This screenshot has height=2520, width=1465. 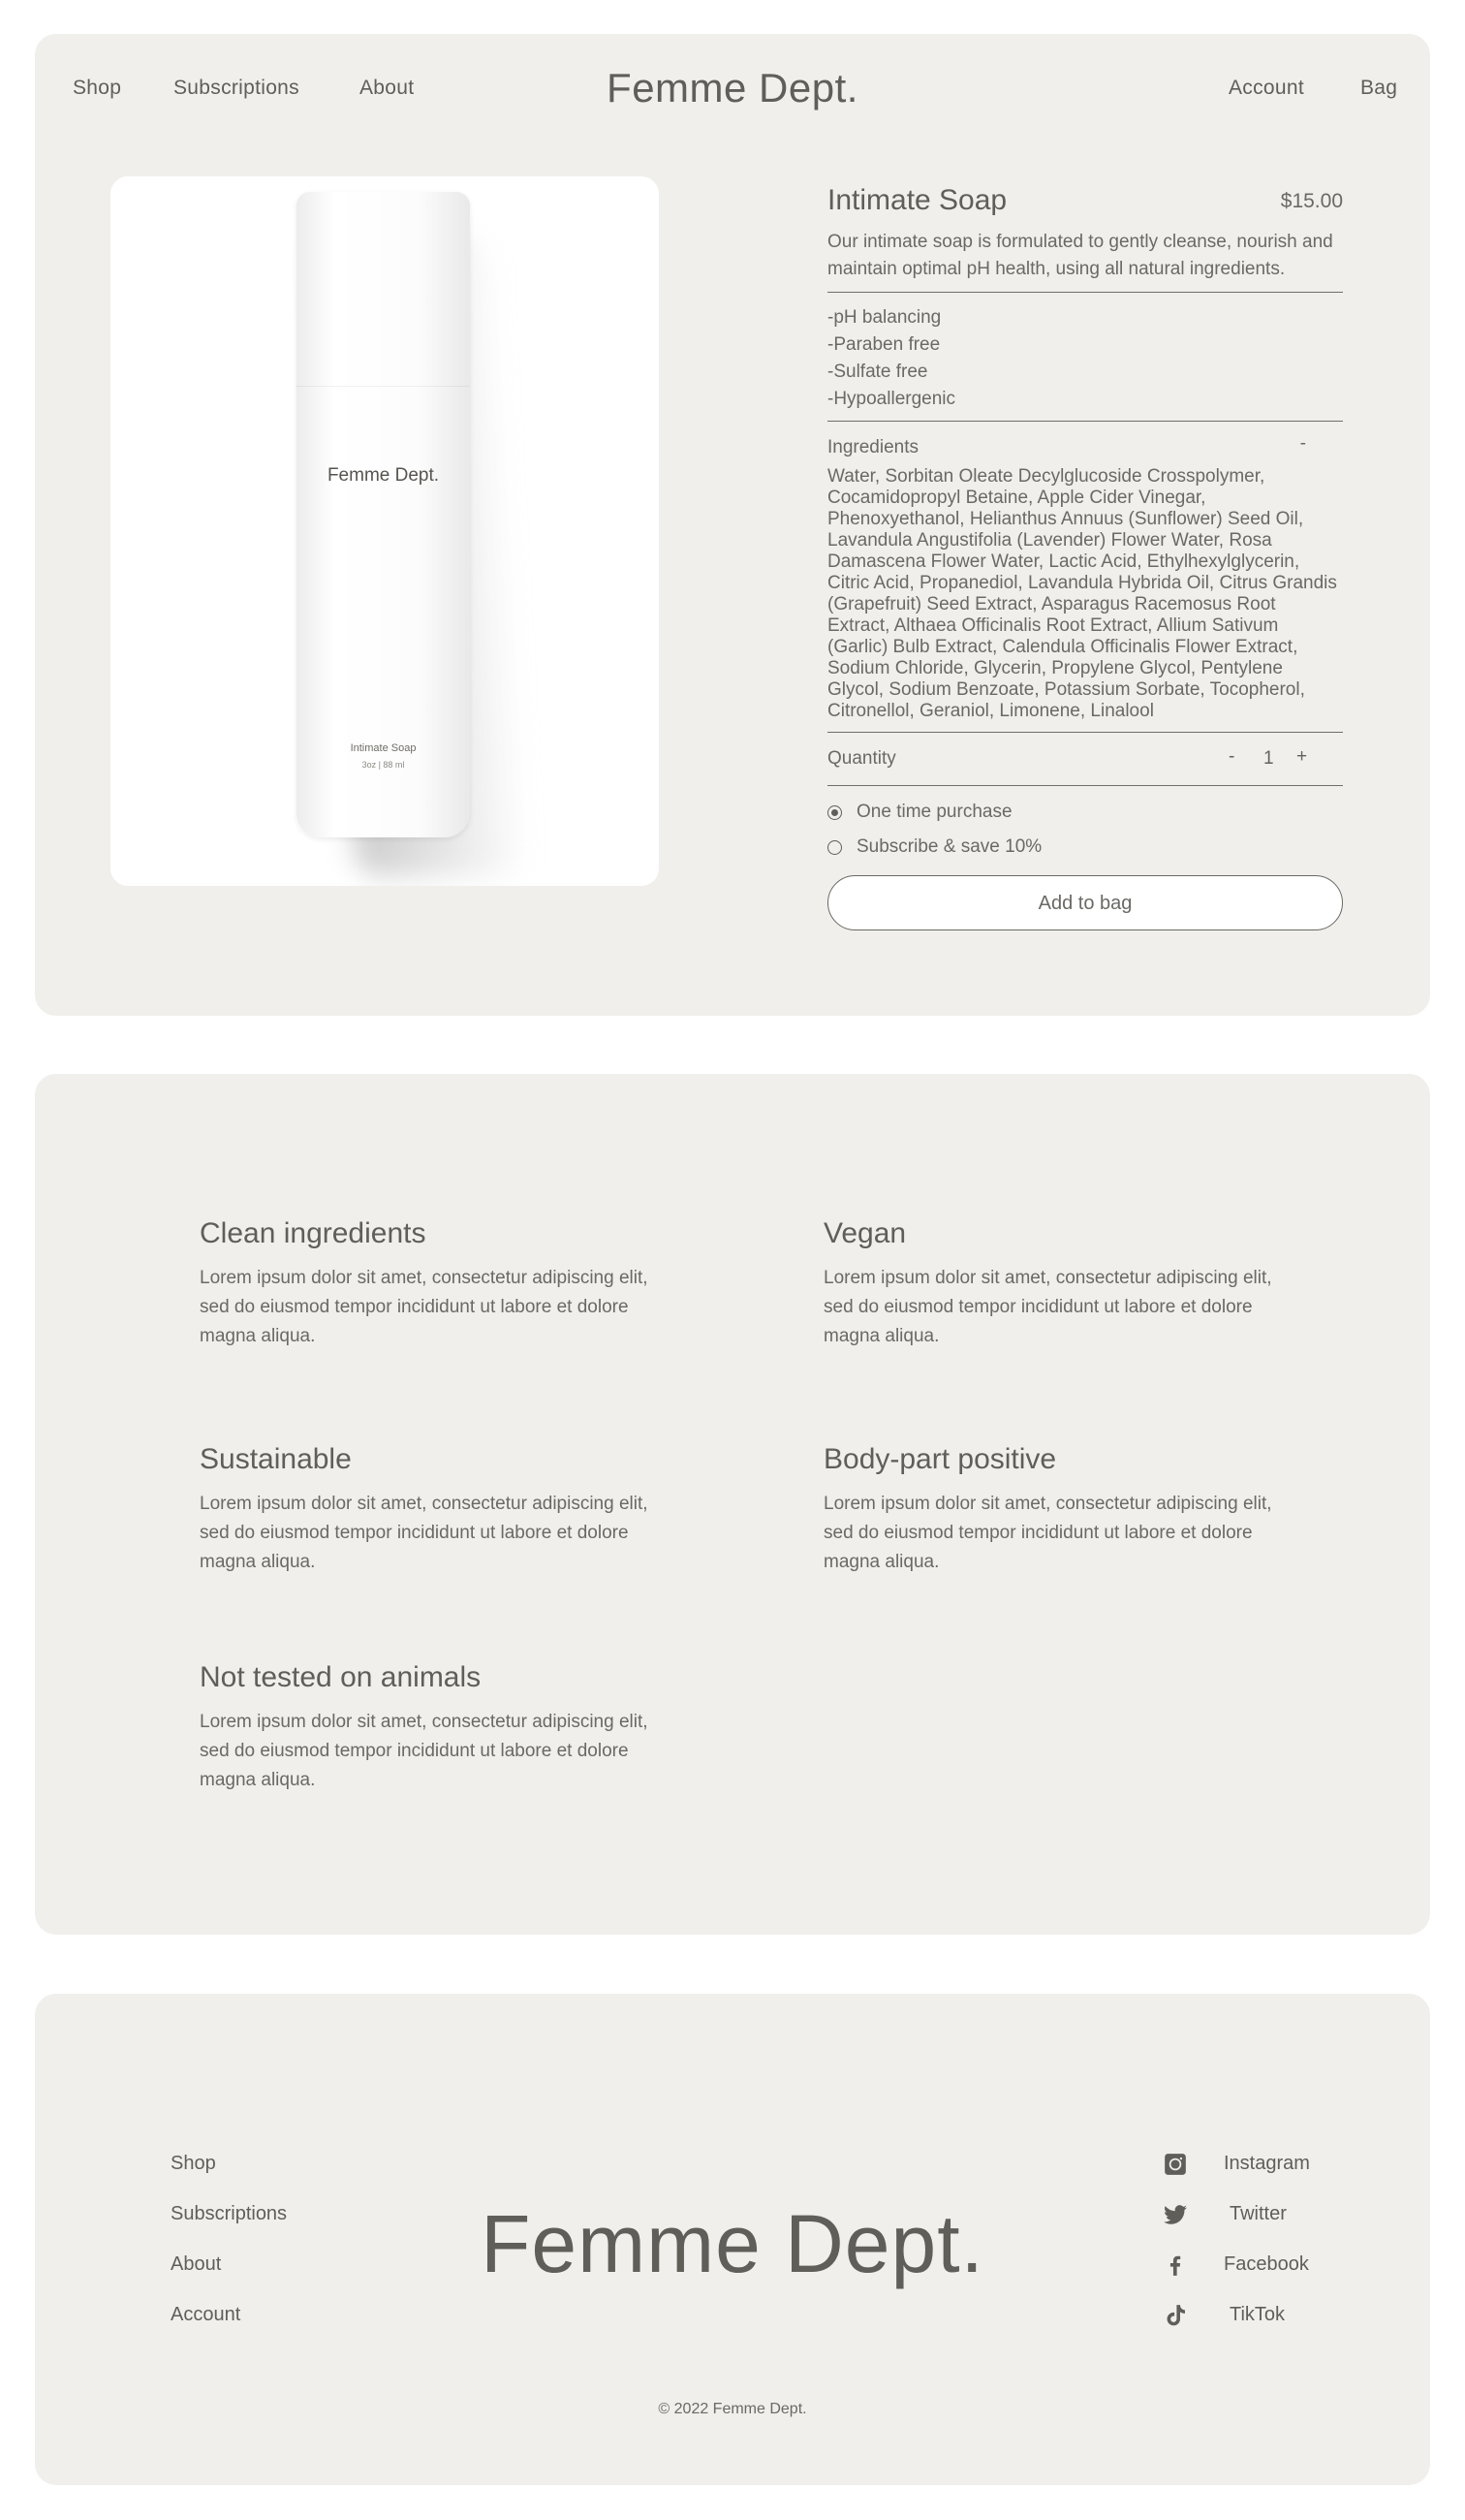 I want to click on bottle-brand-label: Femme Dept., so click(x=383, y=476).